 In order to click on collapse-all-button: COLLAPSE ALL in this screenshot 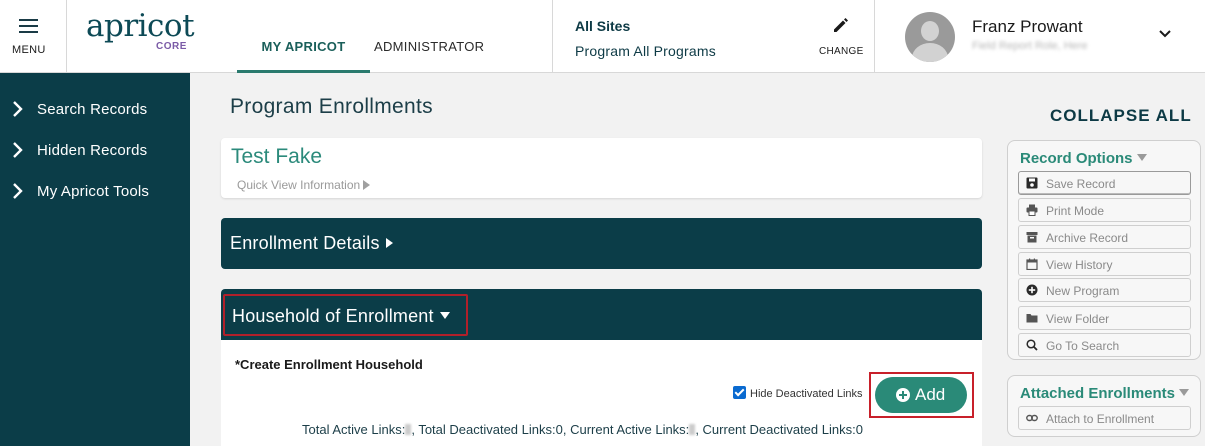, I will do `click(1121, 116)`.